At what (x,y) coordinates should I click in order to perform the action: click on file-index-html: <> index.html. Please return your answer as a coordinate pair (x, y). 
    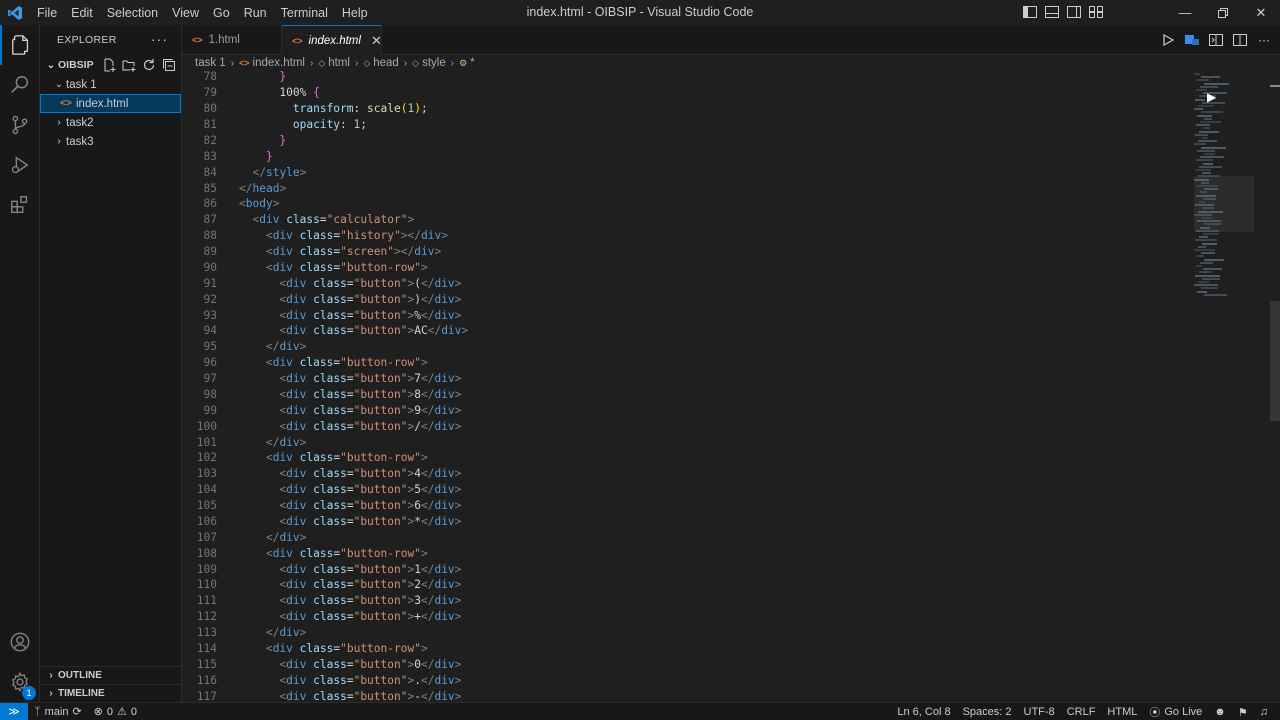
    Looking at the image, I should click on (110, 103).